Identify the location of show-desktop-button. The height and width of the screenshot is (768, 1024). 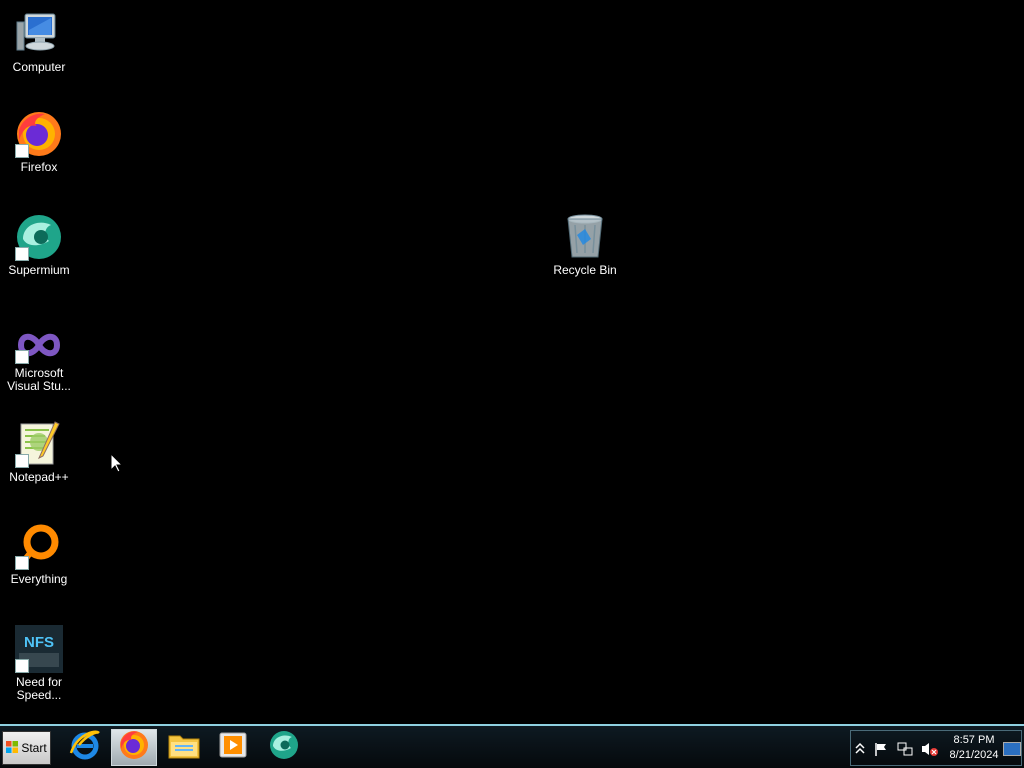
(1012, 749).